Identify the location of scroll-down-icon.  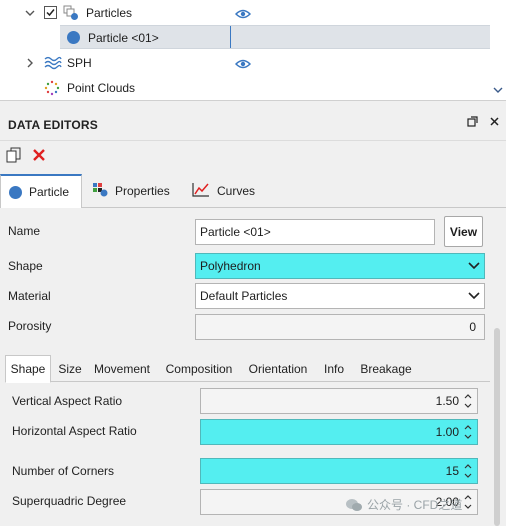
(498, 90).